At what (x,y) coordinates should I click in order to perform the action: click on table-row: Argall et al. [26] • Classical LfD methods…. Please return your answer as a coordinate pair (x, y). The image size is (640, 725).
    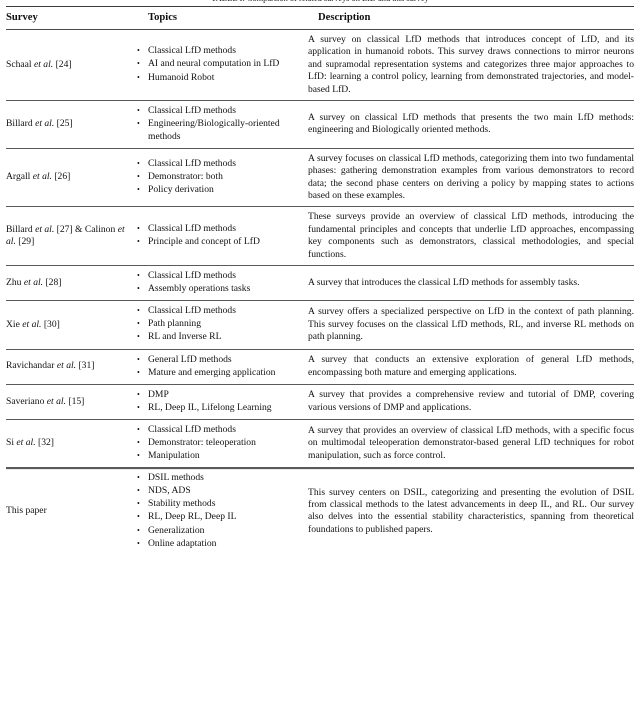
    Looking at the image, I should click on (320, 177).